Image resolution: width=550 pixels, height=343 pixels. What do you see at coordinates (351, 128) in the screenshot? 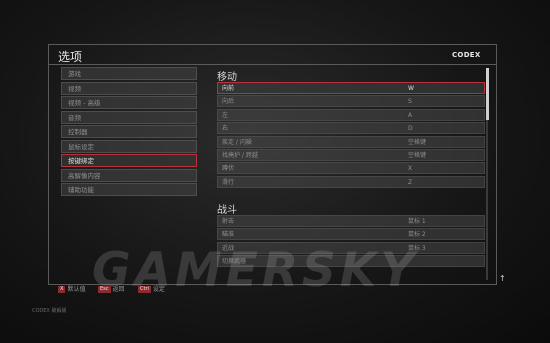
I see `binding-row: 右 D` at bounding box center [351, 128].